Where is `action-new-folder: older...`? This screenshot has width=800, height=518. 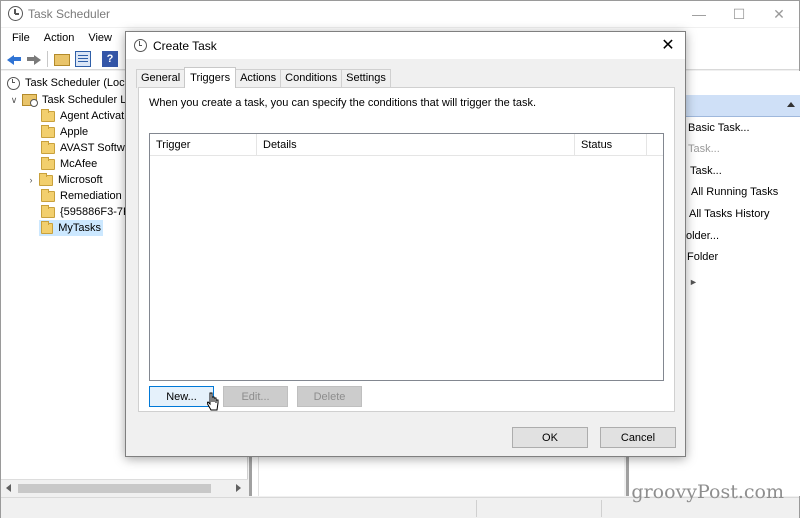
action-new-folder: older... is located at coordinates (702, 236).